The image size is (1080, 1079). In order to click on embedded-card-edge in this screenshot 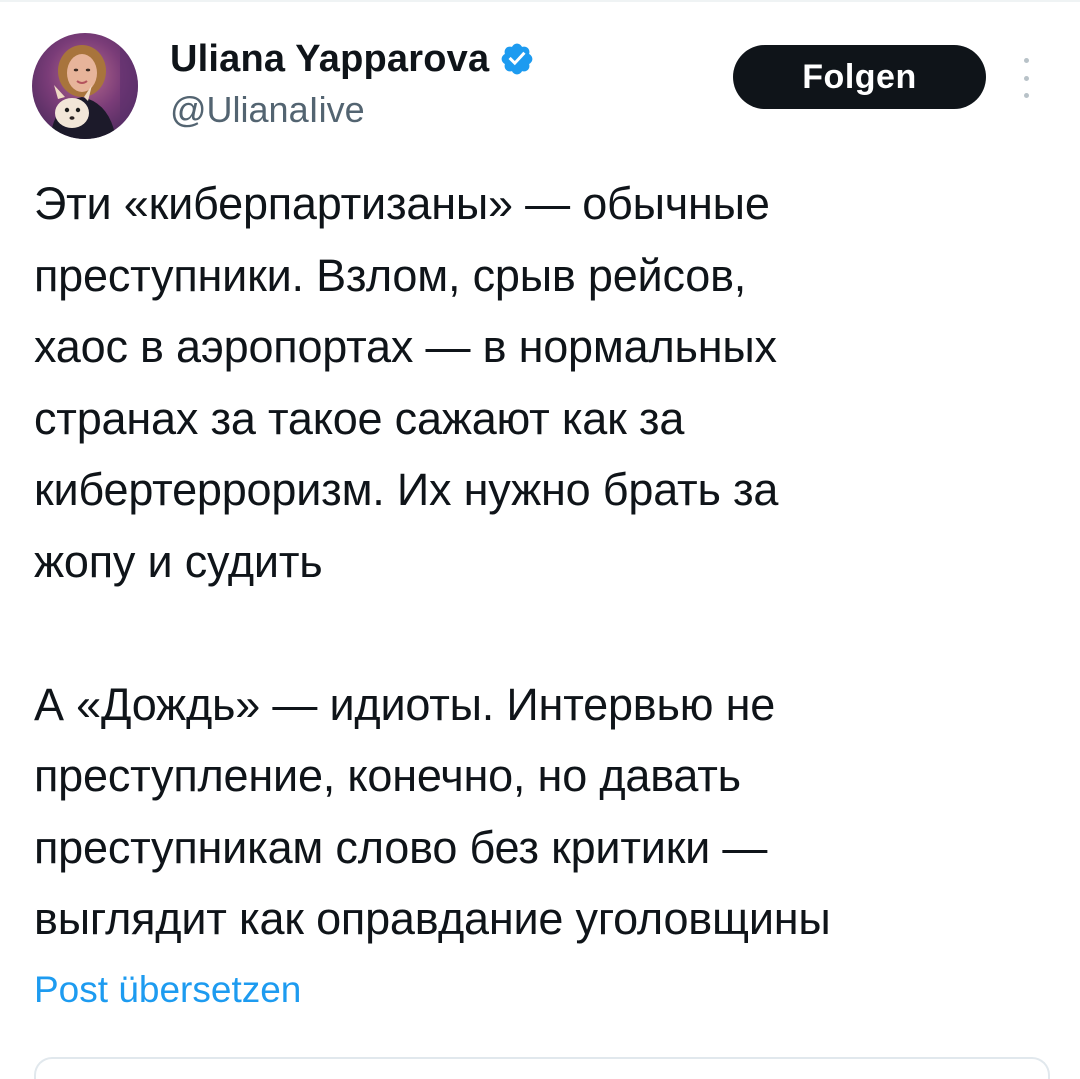, I will do `click(542, 1068)`.